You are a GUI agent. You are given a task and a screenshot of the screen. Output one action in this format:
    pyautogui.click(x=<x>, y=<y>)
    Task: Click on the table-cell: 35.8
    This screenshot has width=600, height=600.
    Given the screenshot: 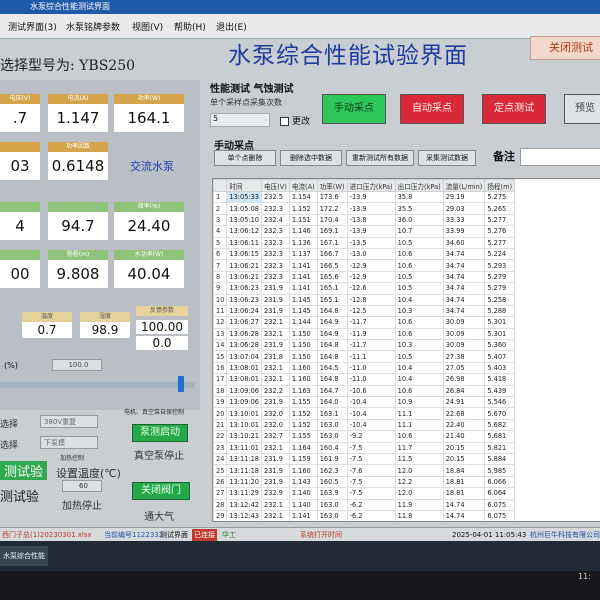 What is the action you would take?
    pyautogui.click(x=419, y=197)
    